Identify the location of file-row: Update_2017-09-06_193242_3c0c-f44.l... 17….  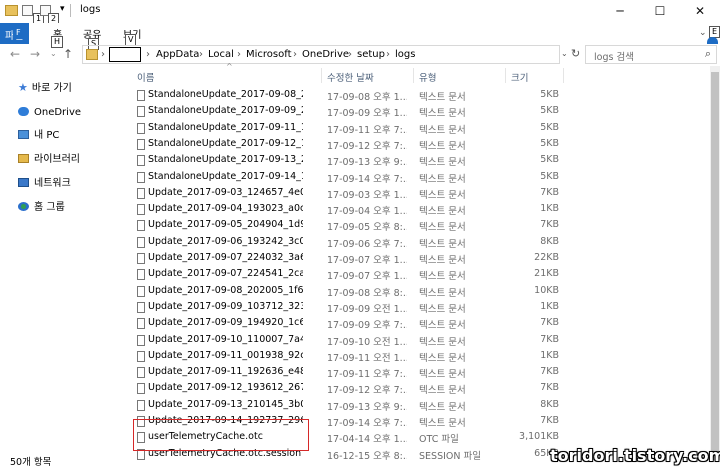
(421, 243).